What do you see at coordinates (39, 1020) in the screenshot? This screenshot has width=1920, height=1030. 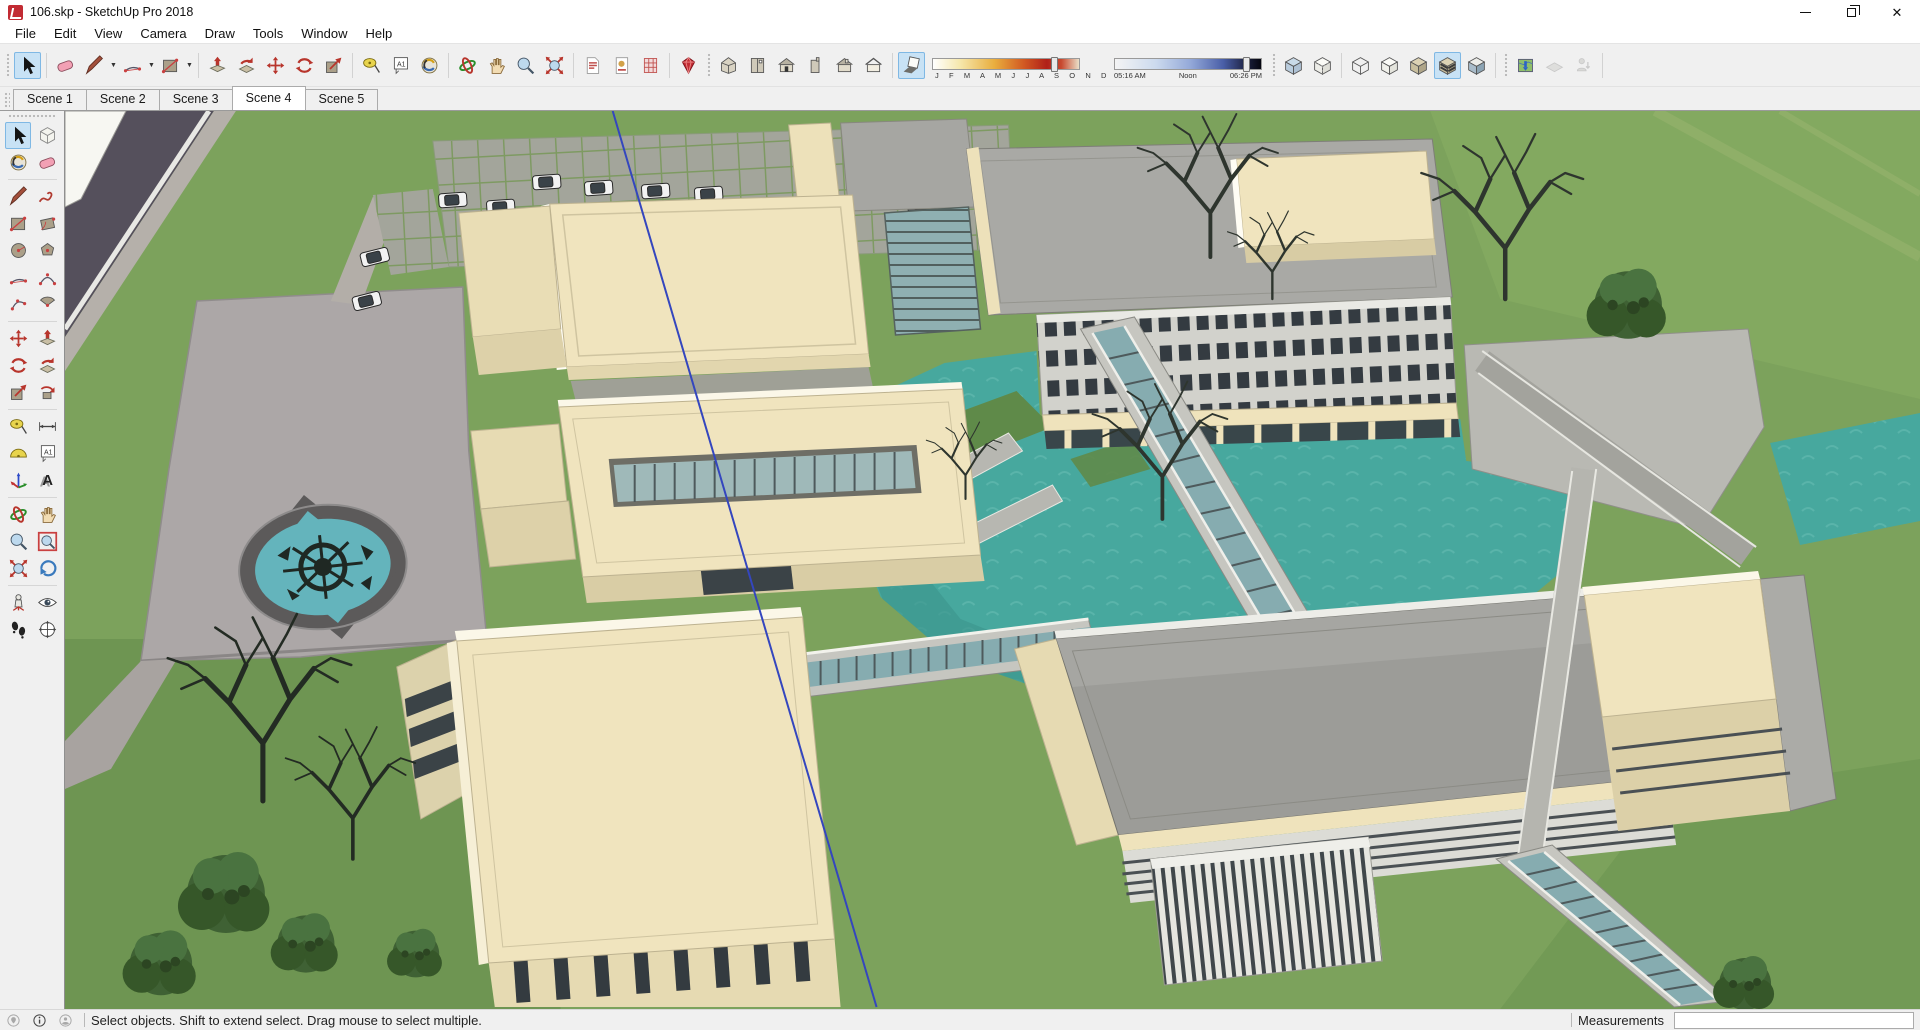 I see `info-icon` at bounding box center [39, 1020].